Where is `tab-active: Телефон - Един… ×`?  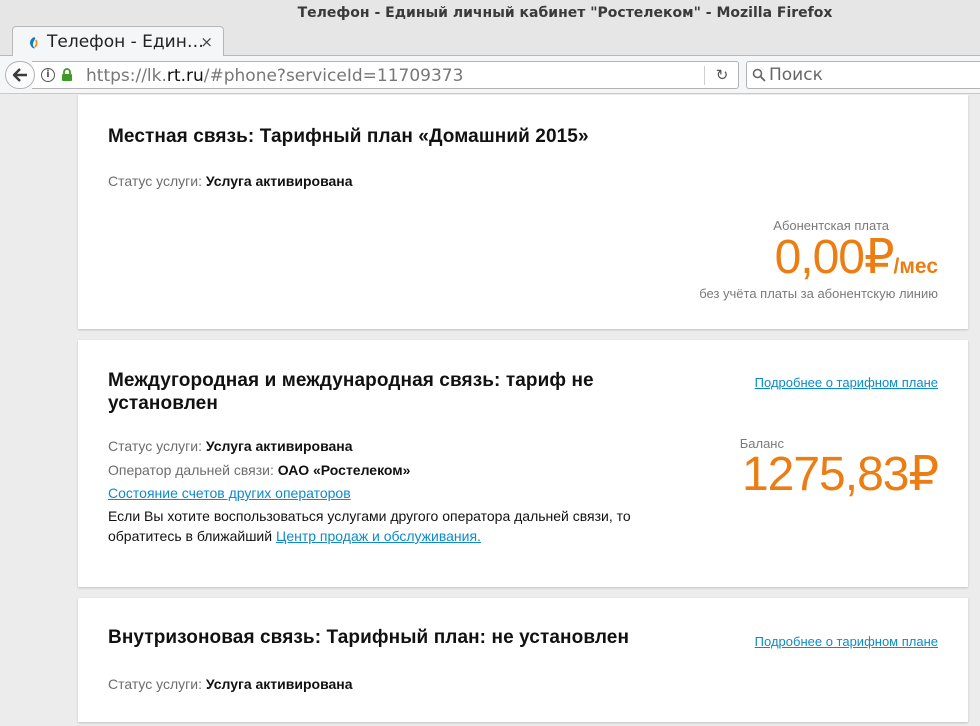
tab-active: Телефон - Един… × is located at coordinates (118, 41).